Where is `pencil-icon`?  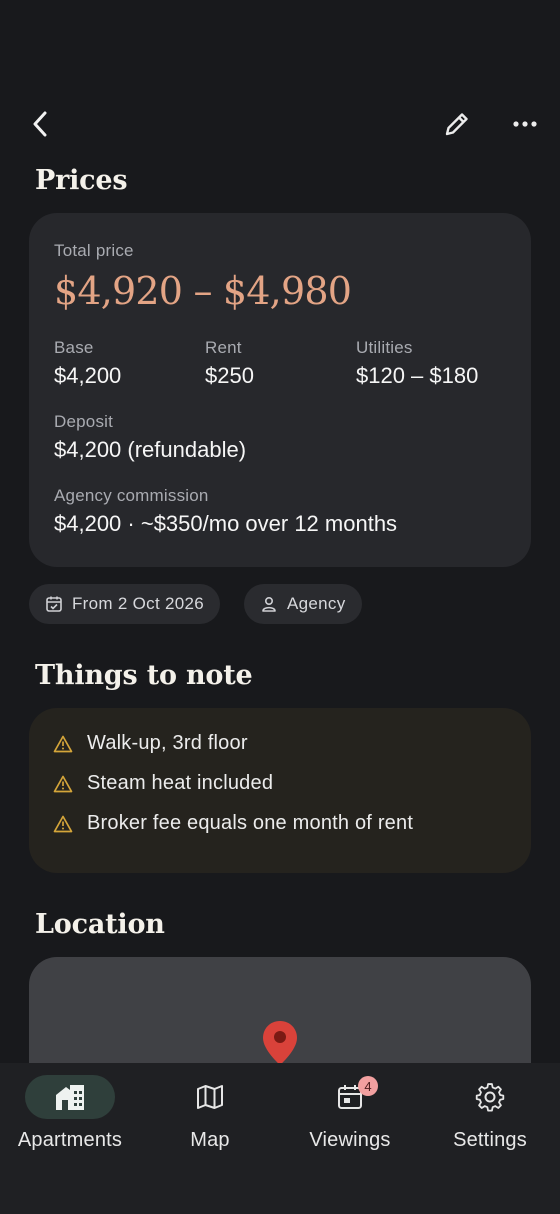 pencil-icon is located at coordinates (456, 124).